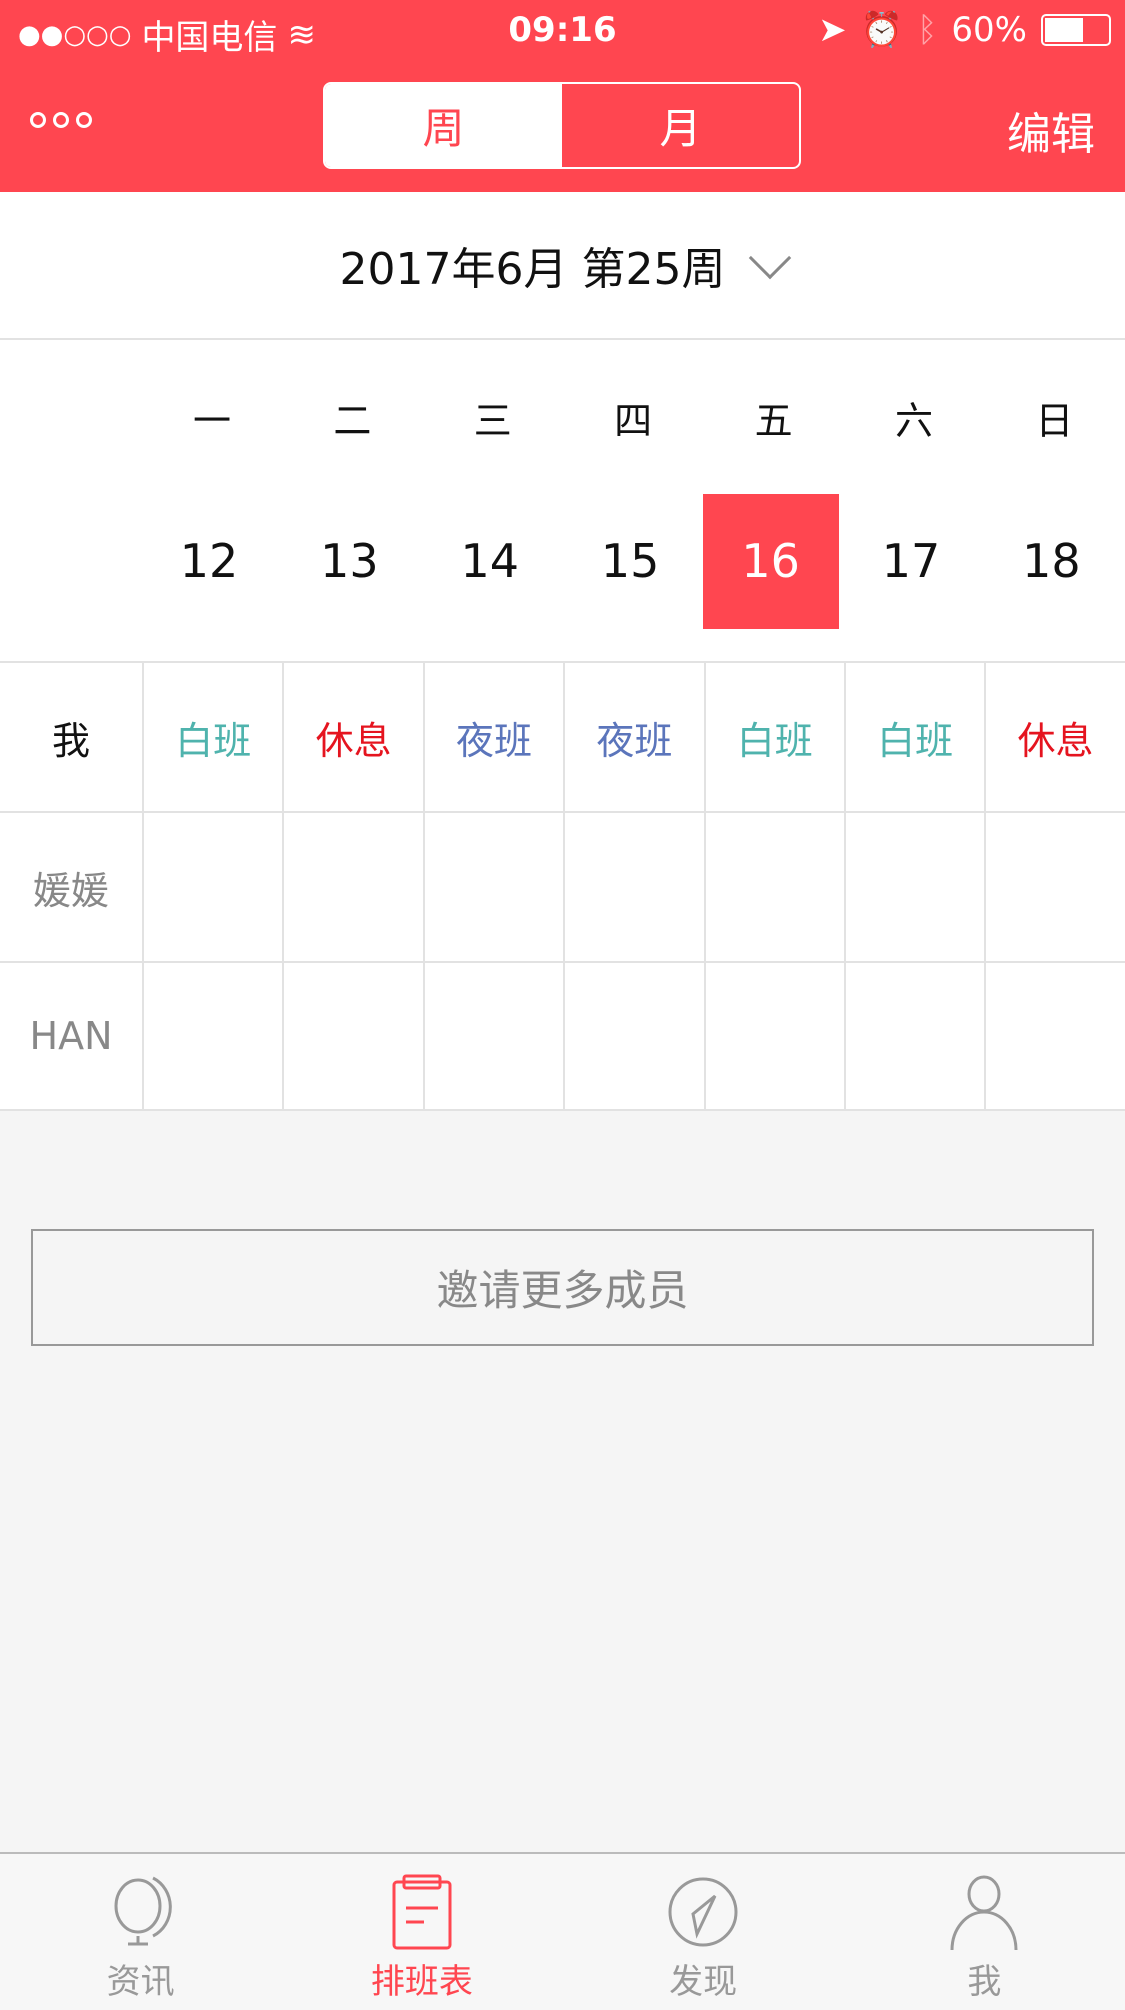  What do you see at coordinates (443, 125) in the screenshot?
I see `segment-week: 周` at bounding box center [443, 125].